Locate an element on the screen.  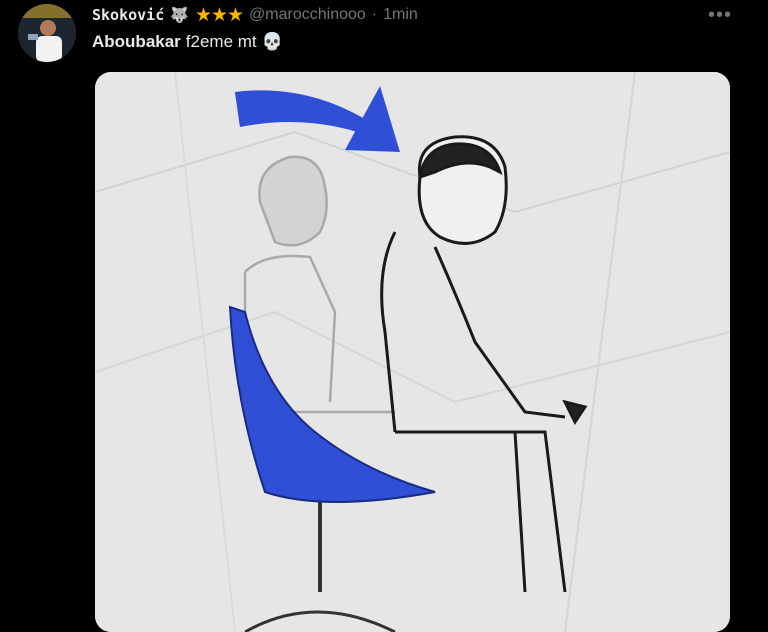
display-name: Skoković is located at coordinates (128, 15).